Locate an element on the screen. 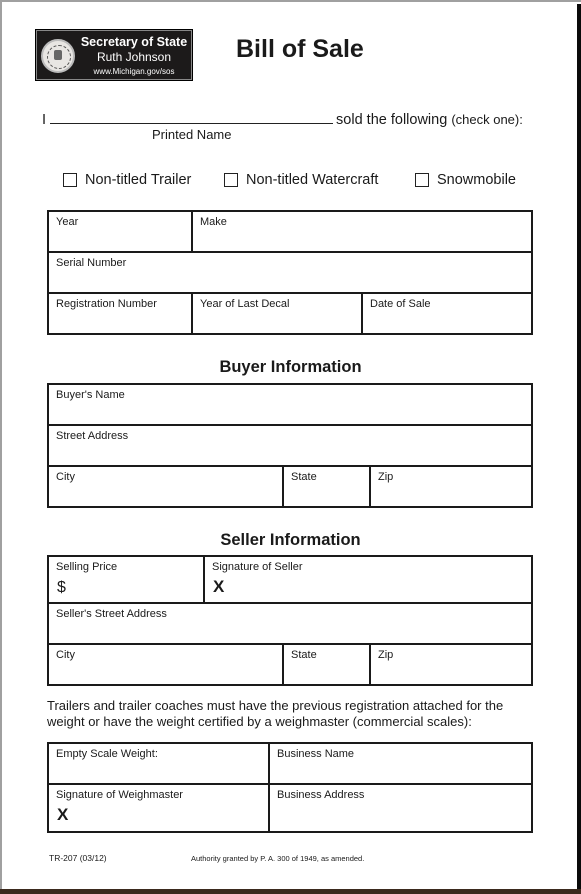 This screenshot has height=894, width=581. logo-name: Ruth Johnson is located at coordinates (134, 57).